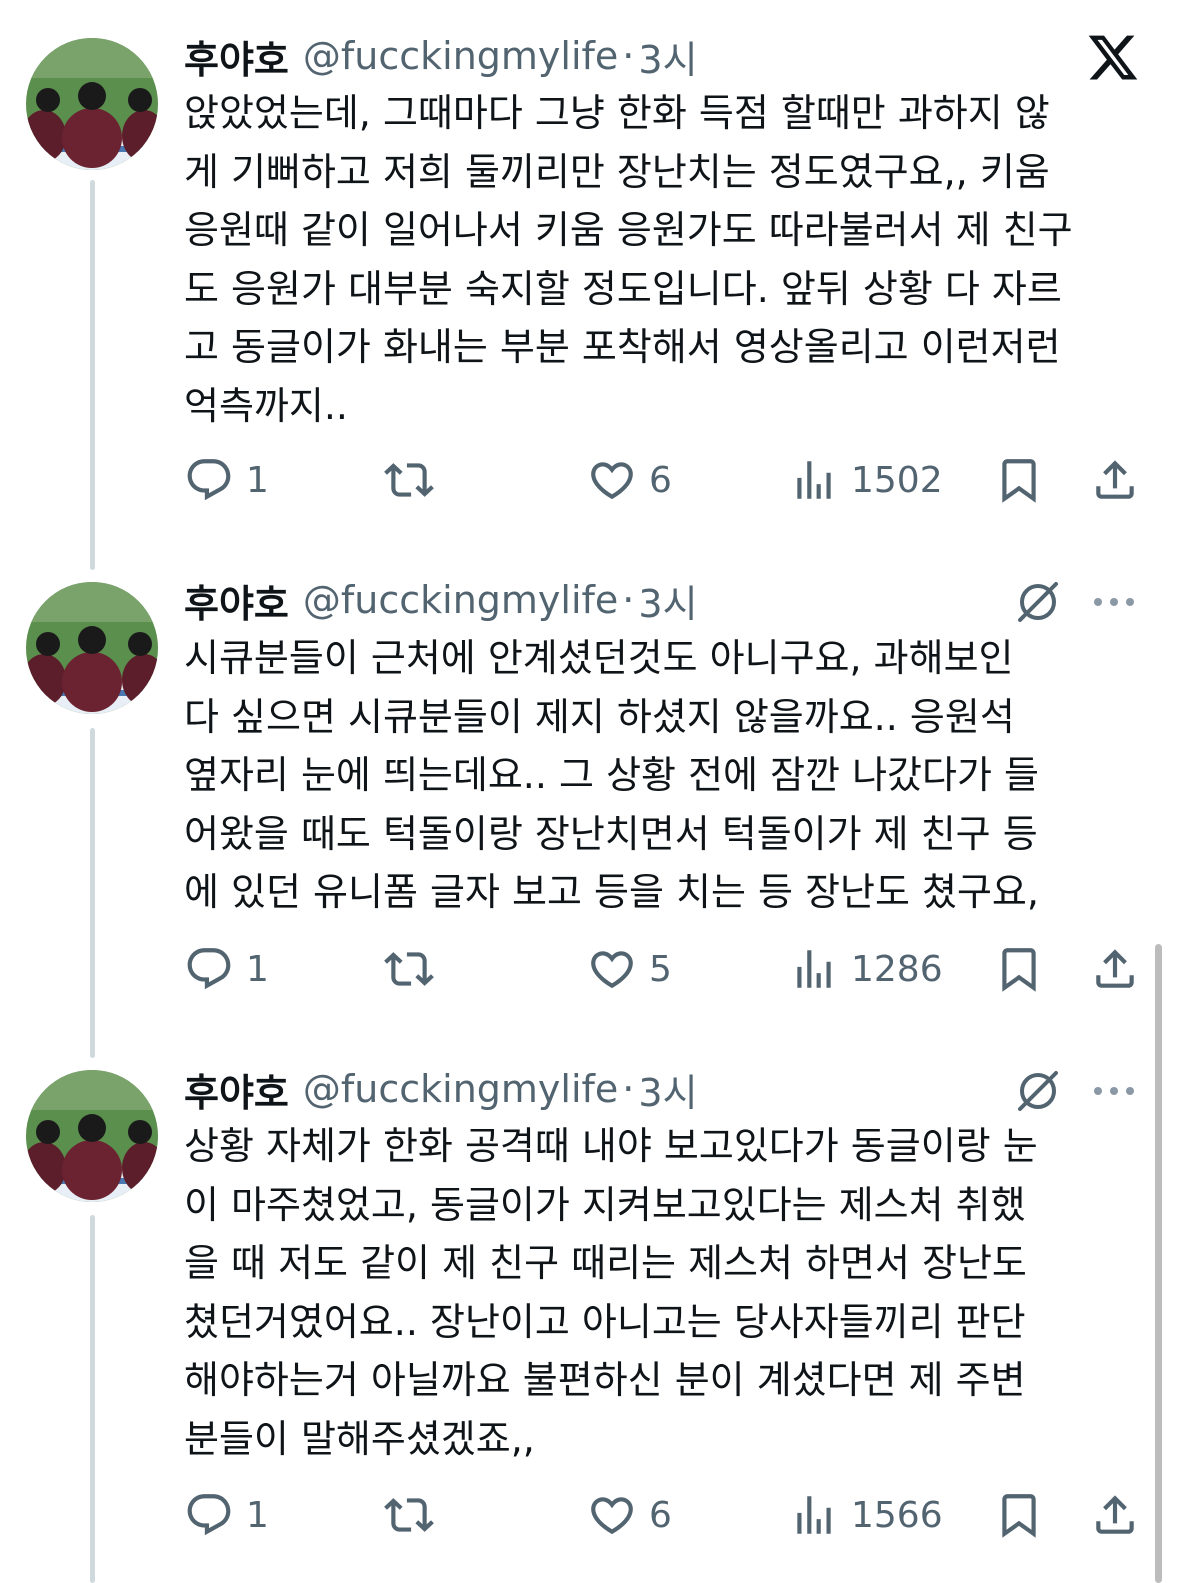  I want to click on reply-button: 1, so click(226, 1515).